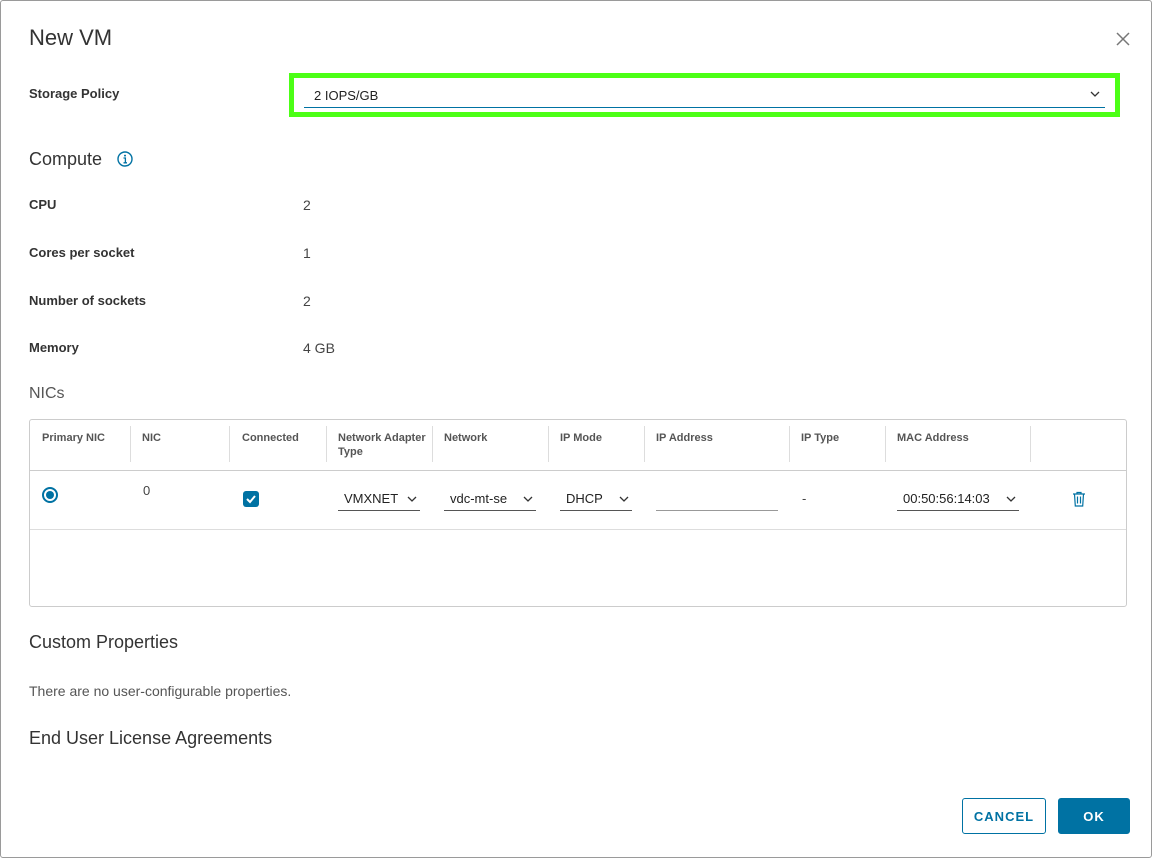 The image size is (1152, 858). Describe the element at coordinates (54, 347) in the screenshot. I see `memory-label: Memory` at that location.